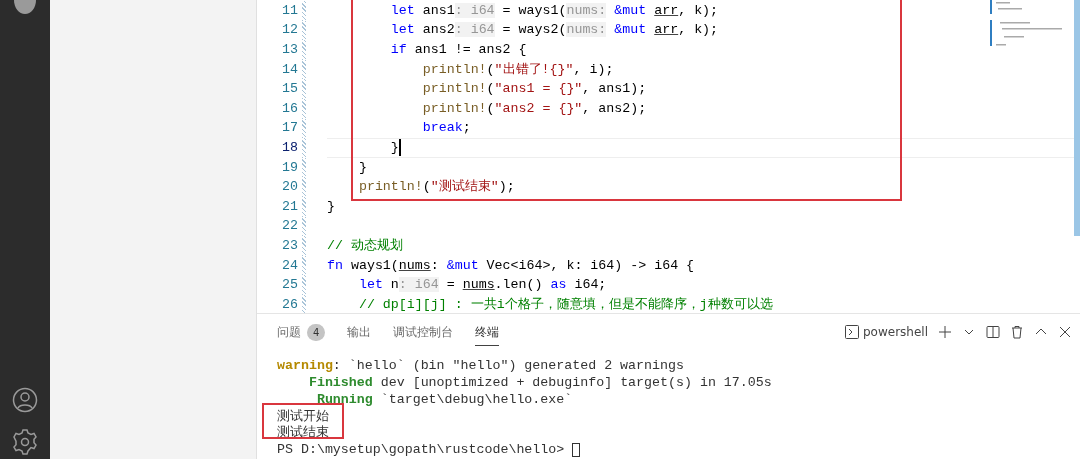 This screenshot has width=1080, height=459. I want to click on line-number: 24, so click(290, 265).